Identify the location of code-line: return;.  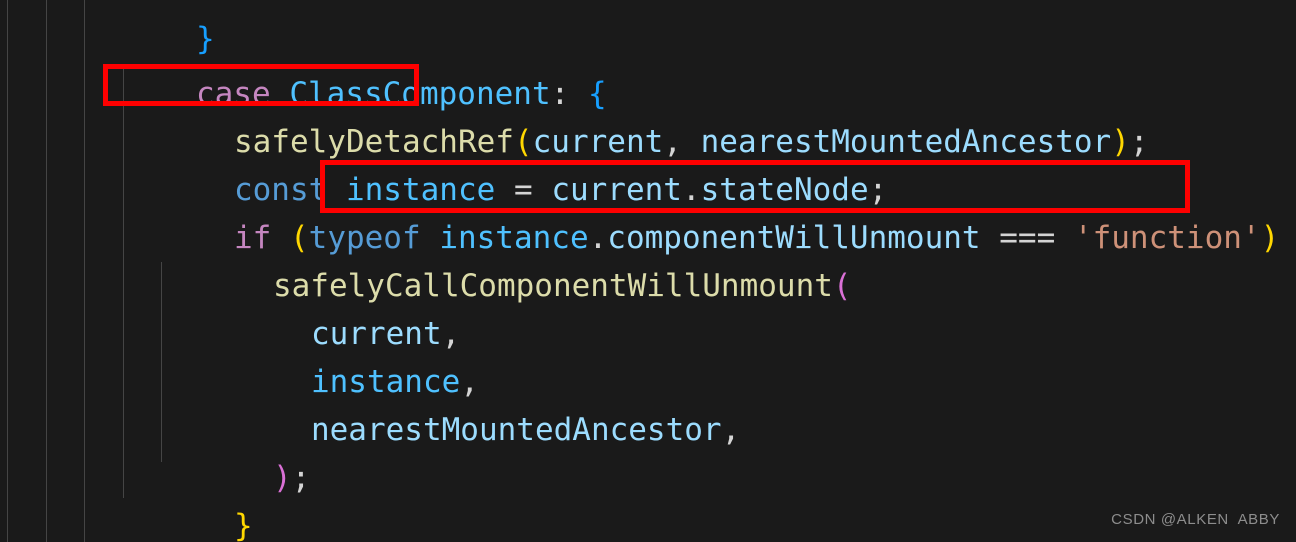
(648, 522).